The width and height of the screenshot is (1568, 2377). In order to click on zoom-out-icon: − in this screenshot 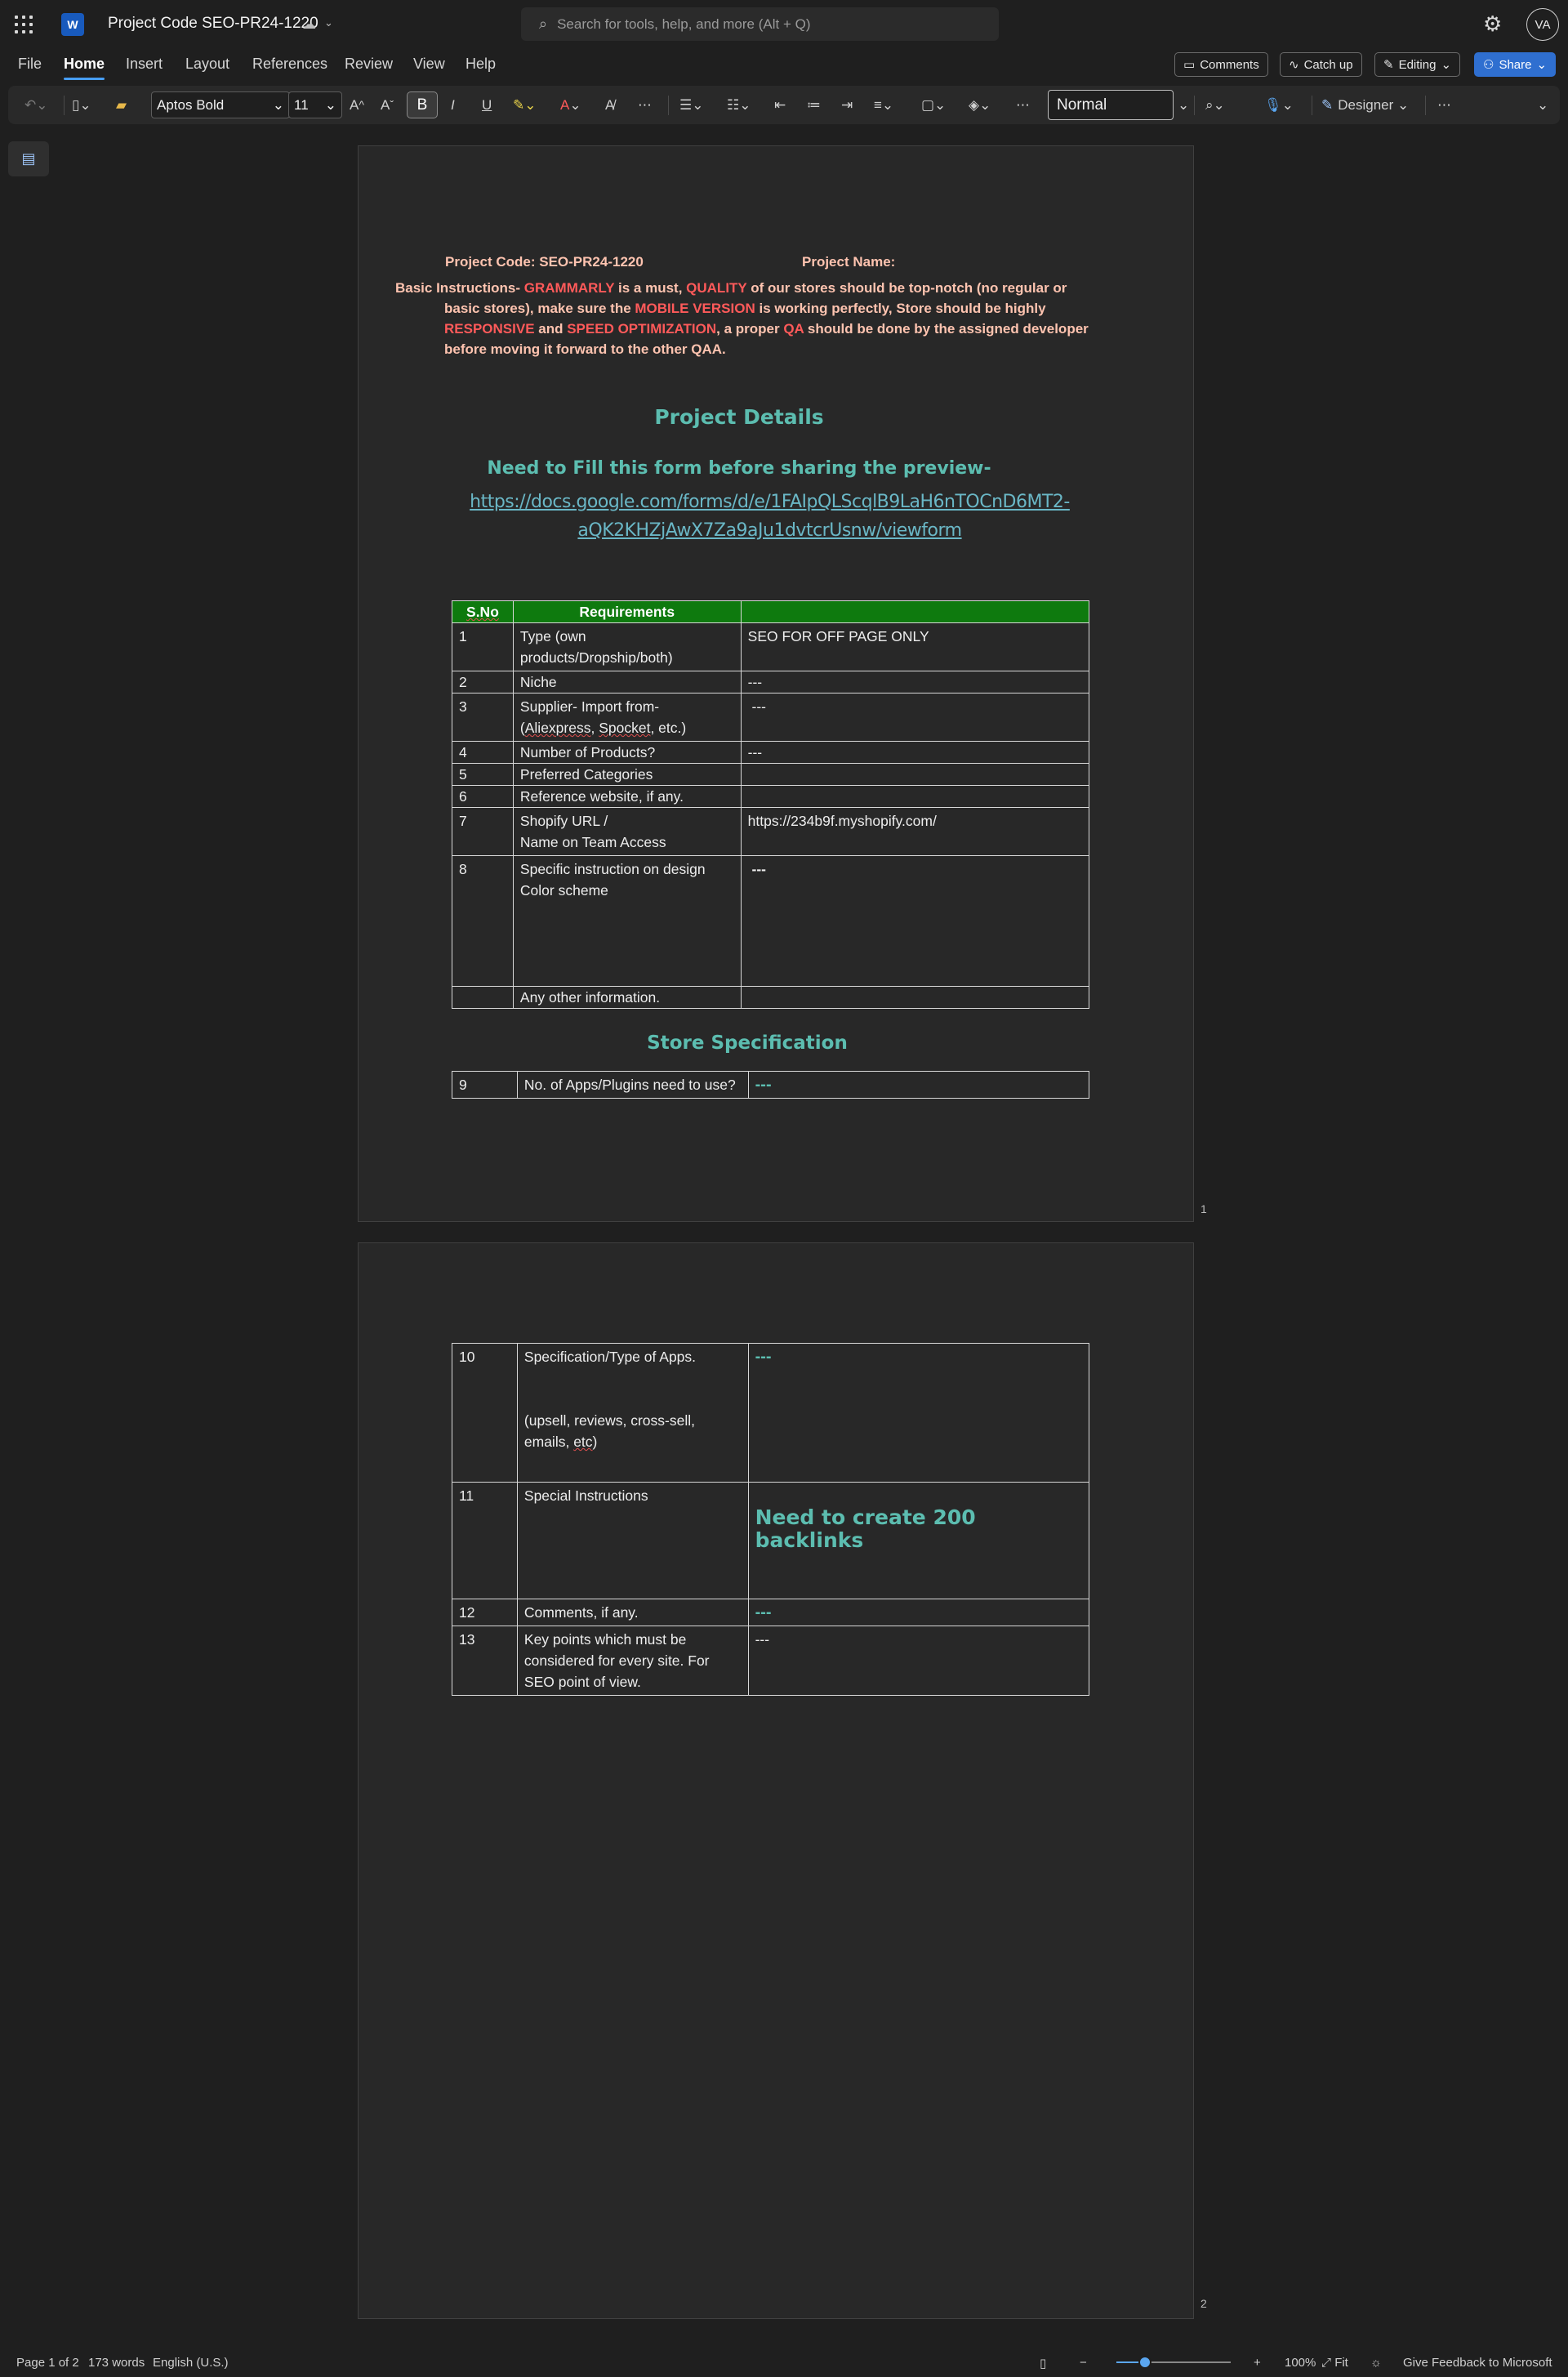, I will do `click(1083, 2363)`.